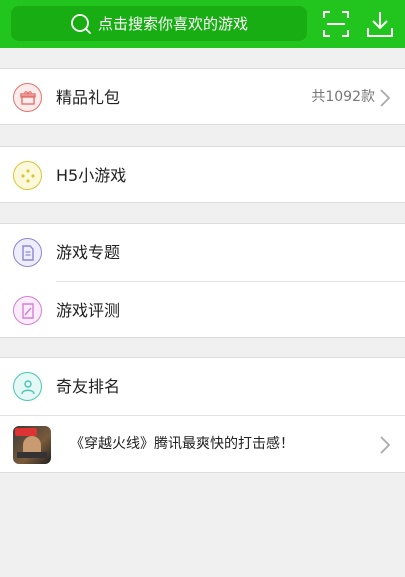 This screenshot has width=405, height=577. Describe the element at coordinates (182, 444) in the screenshot. I see `promo-text: 《穿越火线》腾讯最爽快的打击感！` at that location.